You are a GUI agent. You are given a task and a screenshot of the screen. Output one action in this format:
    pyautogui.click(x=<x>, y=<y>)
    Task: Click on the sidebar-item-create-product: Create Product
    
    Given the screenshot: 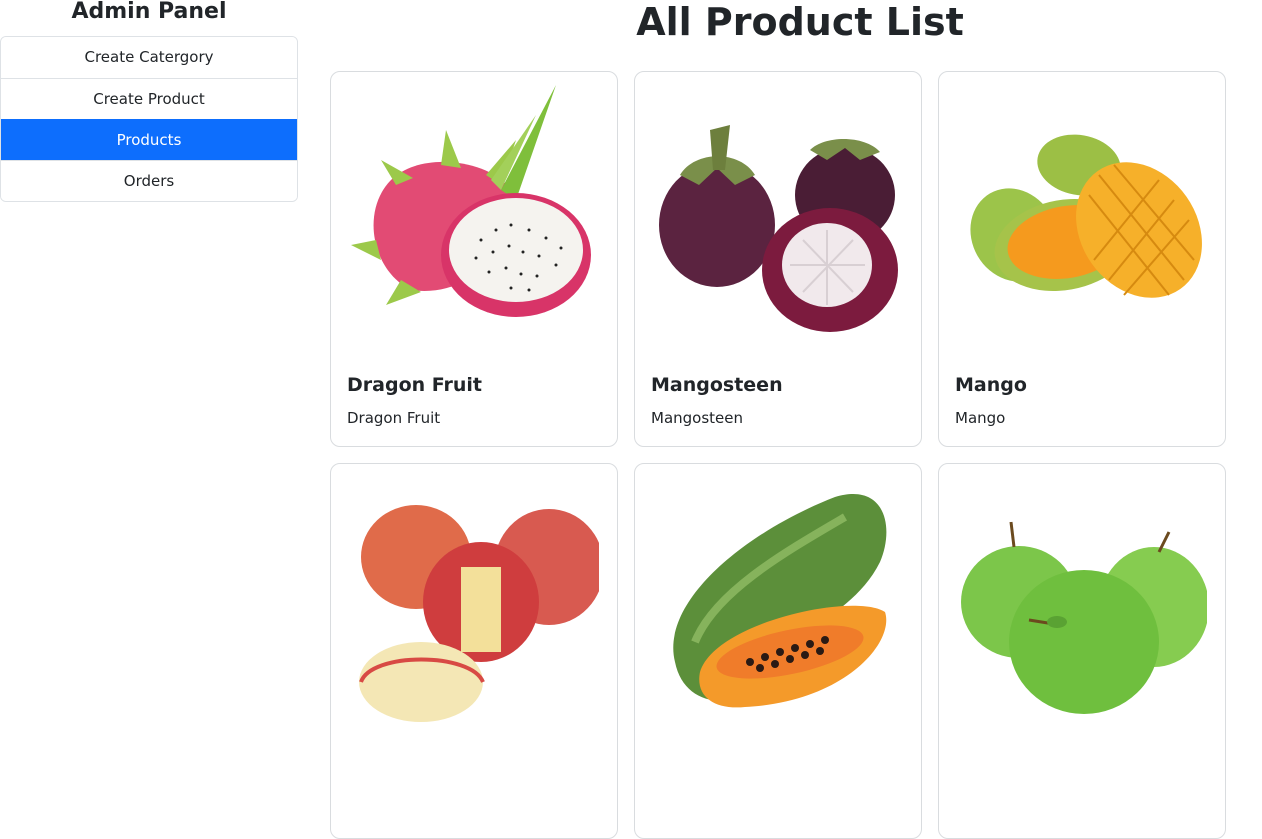 What is the action you would take?
    pyautogui.click(x=149, y=98)
    